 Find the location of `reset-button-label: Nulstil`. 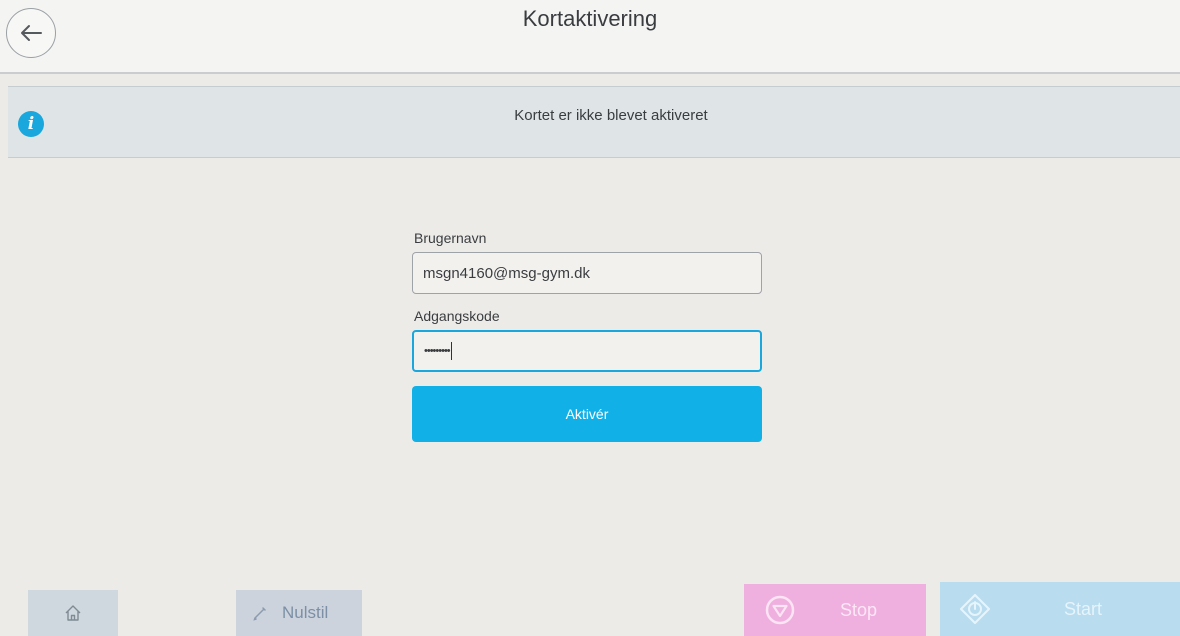

reset-button-label: Nulstil is located at coordinates (305, 612).